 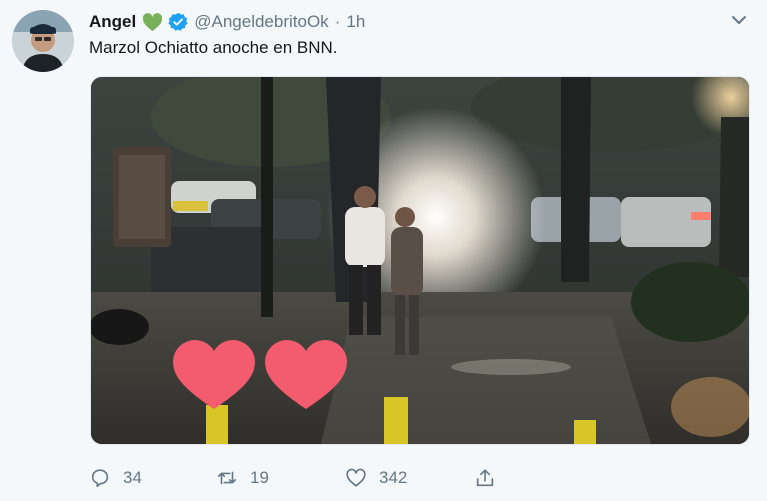 I want to click on verified-badge-icon, so click(x=178, y=22).